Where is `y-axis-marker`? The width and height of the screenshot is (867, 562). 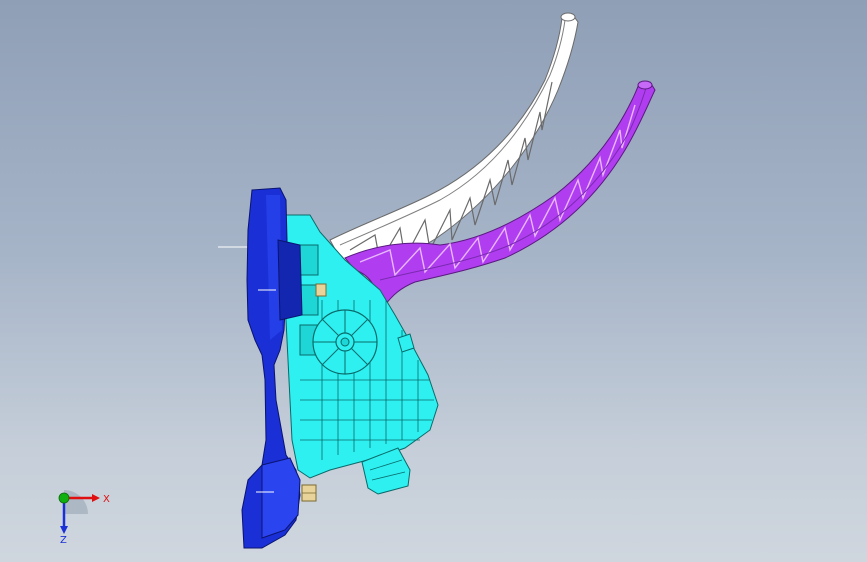 y-axis-marker is located at coordinates (64, 498).